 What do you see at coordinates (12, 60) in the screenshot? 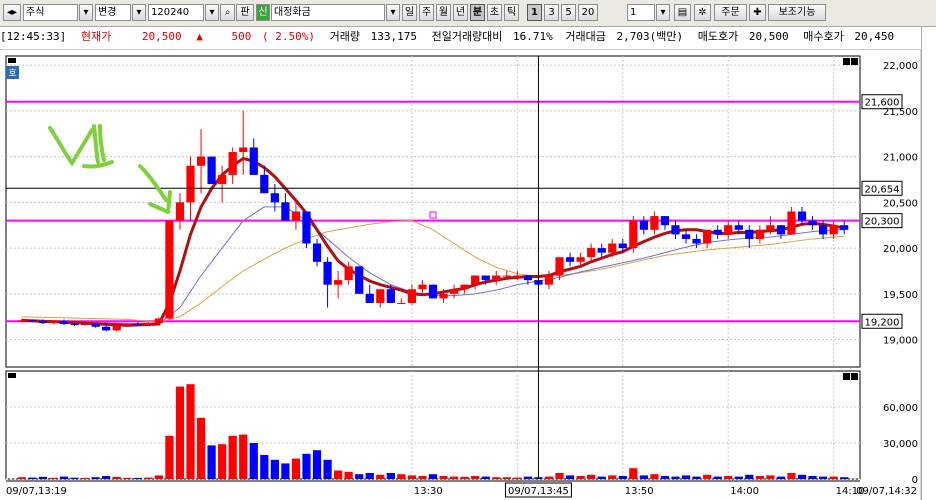
I see `price-pane-menu-icon` at bounding box center [12, 60].